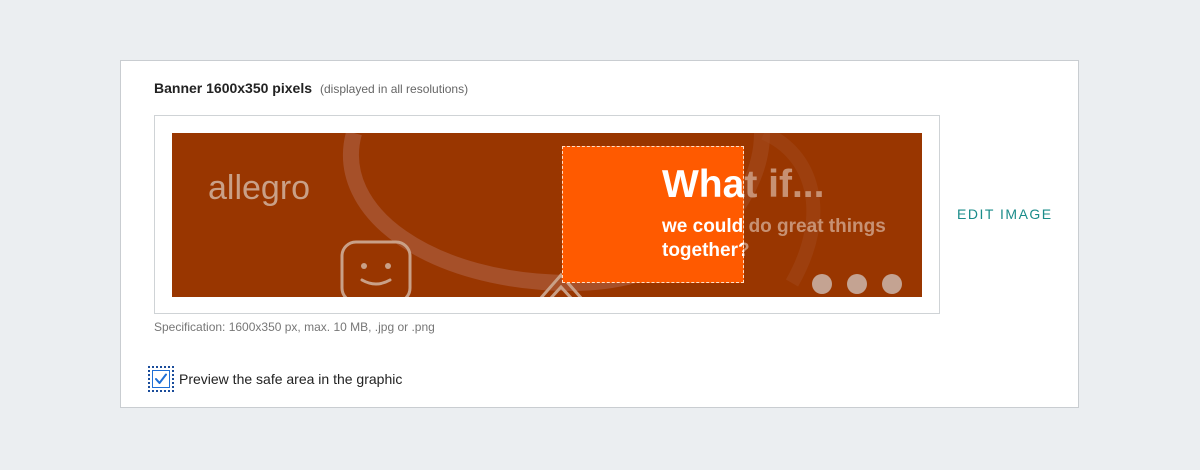 The image size is (1200, 470). I want to click on edit-image-button: EDIT IMAGE, so click(1005, 214).